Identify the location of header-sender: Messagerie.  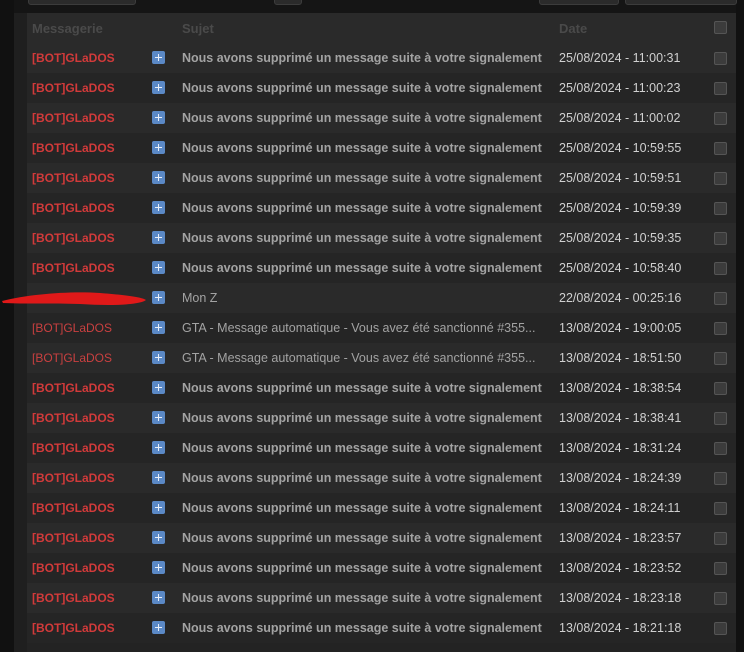
(67, 28).